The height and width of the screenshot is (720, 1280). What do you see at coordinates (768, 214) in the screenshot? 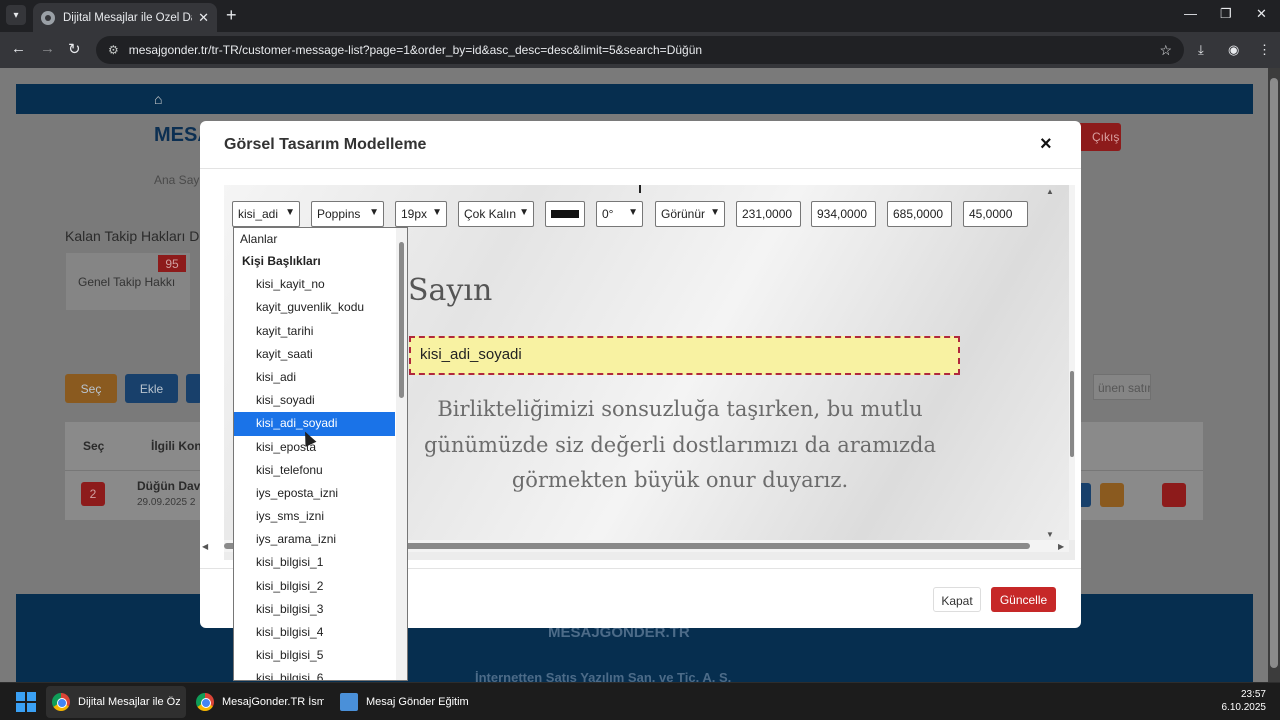
I see `x-position-input: 231,0000` at bounding box center [768, 214].